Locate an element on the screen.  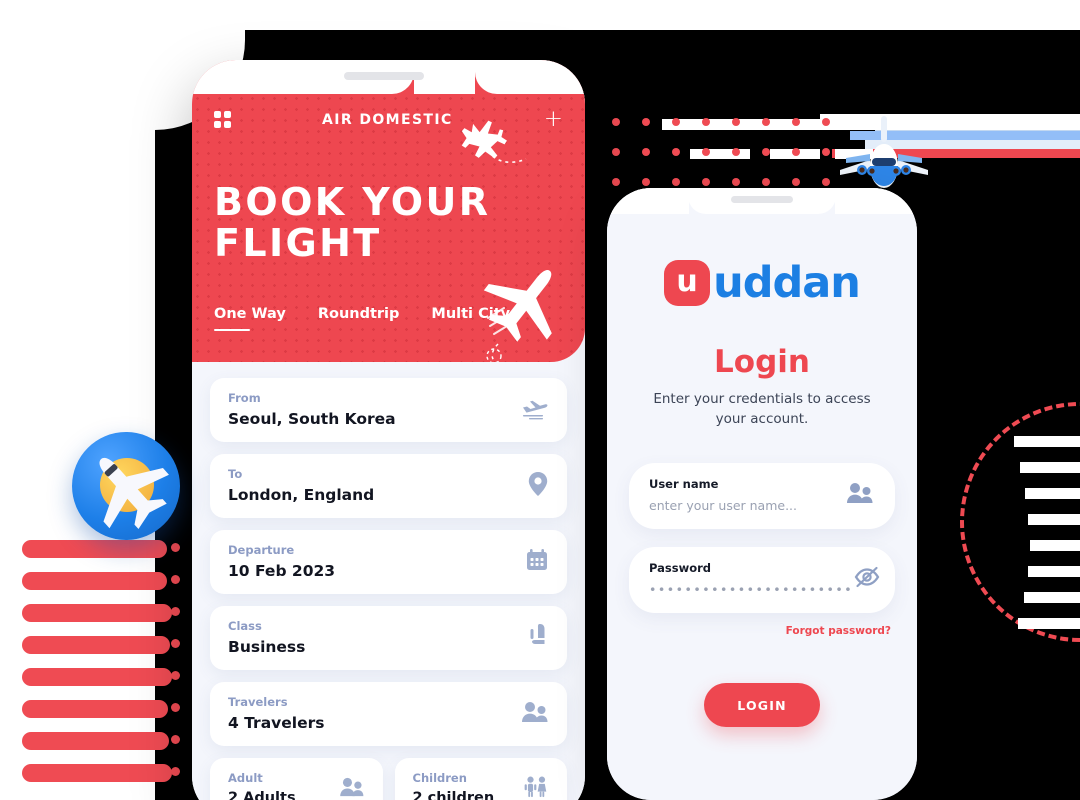
add-icon: + is located at coordinates (553, 119).